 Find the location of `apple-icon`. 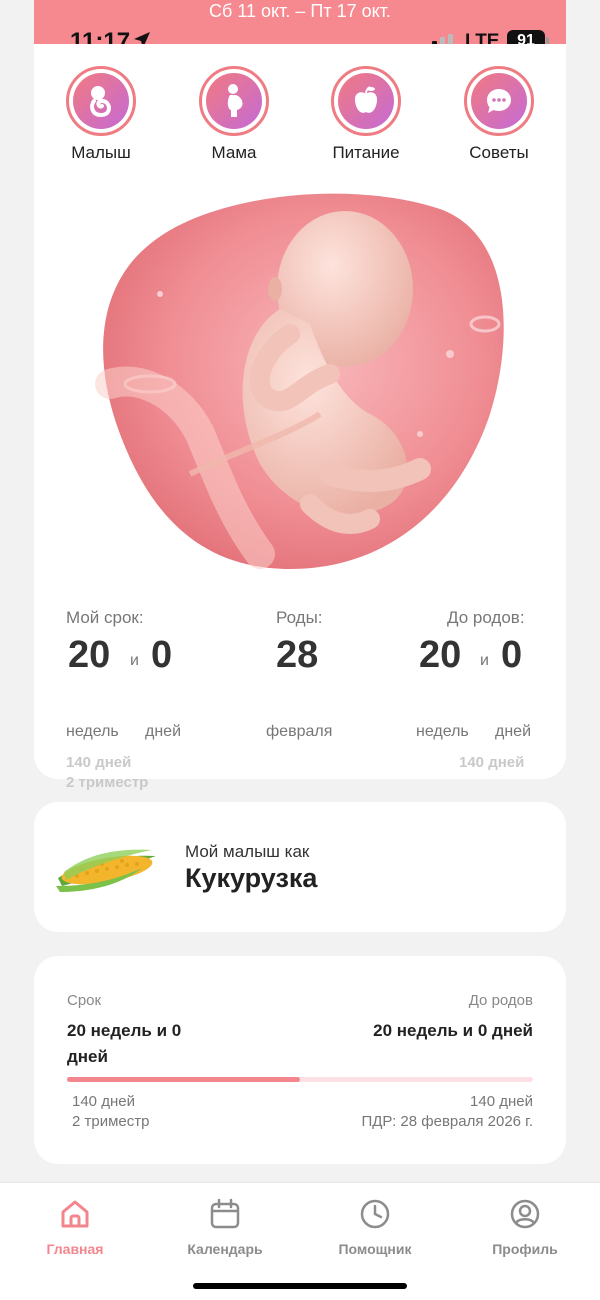

apple-icon is located at coordinates (366, 99).